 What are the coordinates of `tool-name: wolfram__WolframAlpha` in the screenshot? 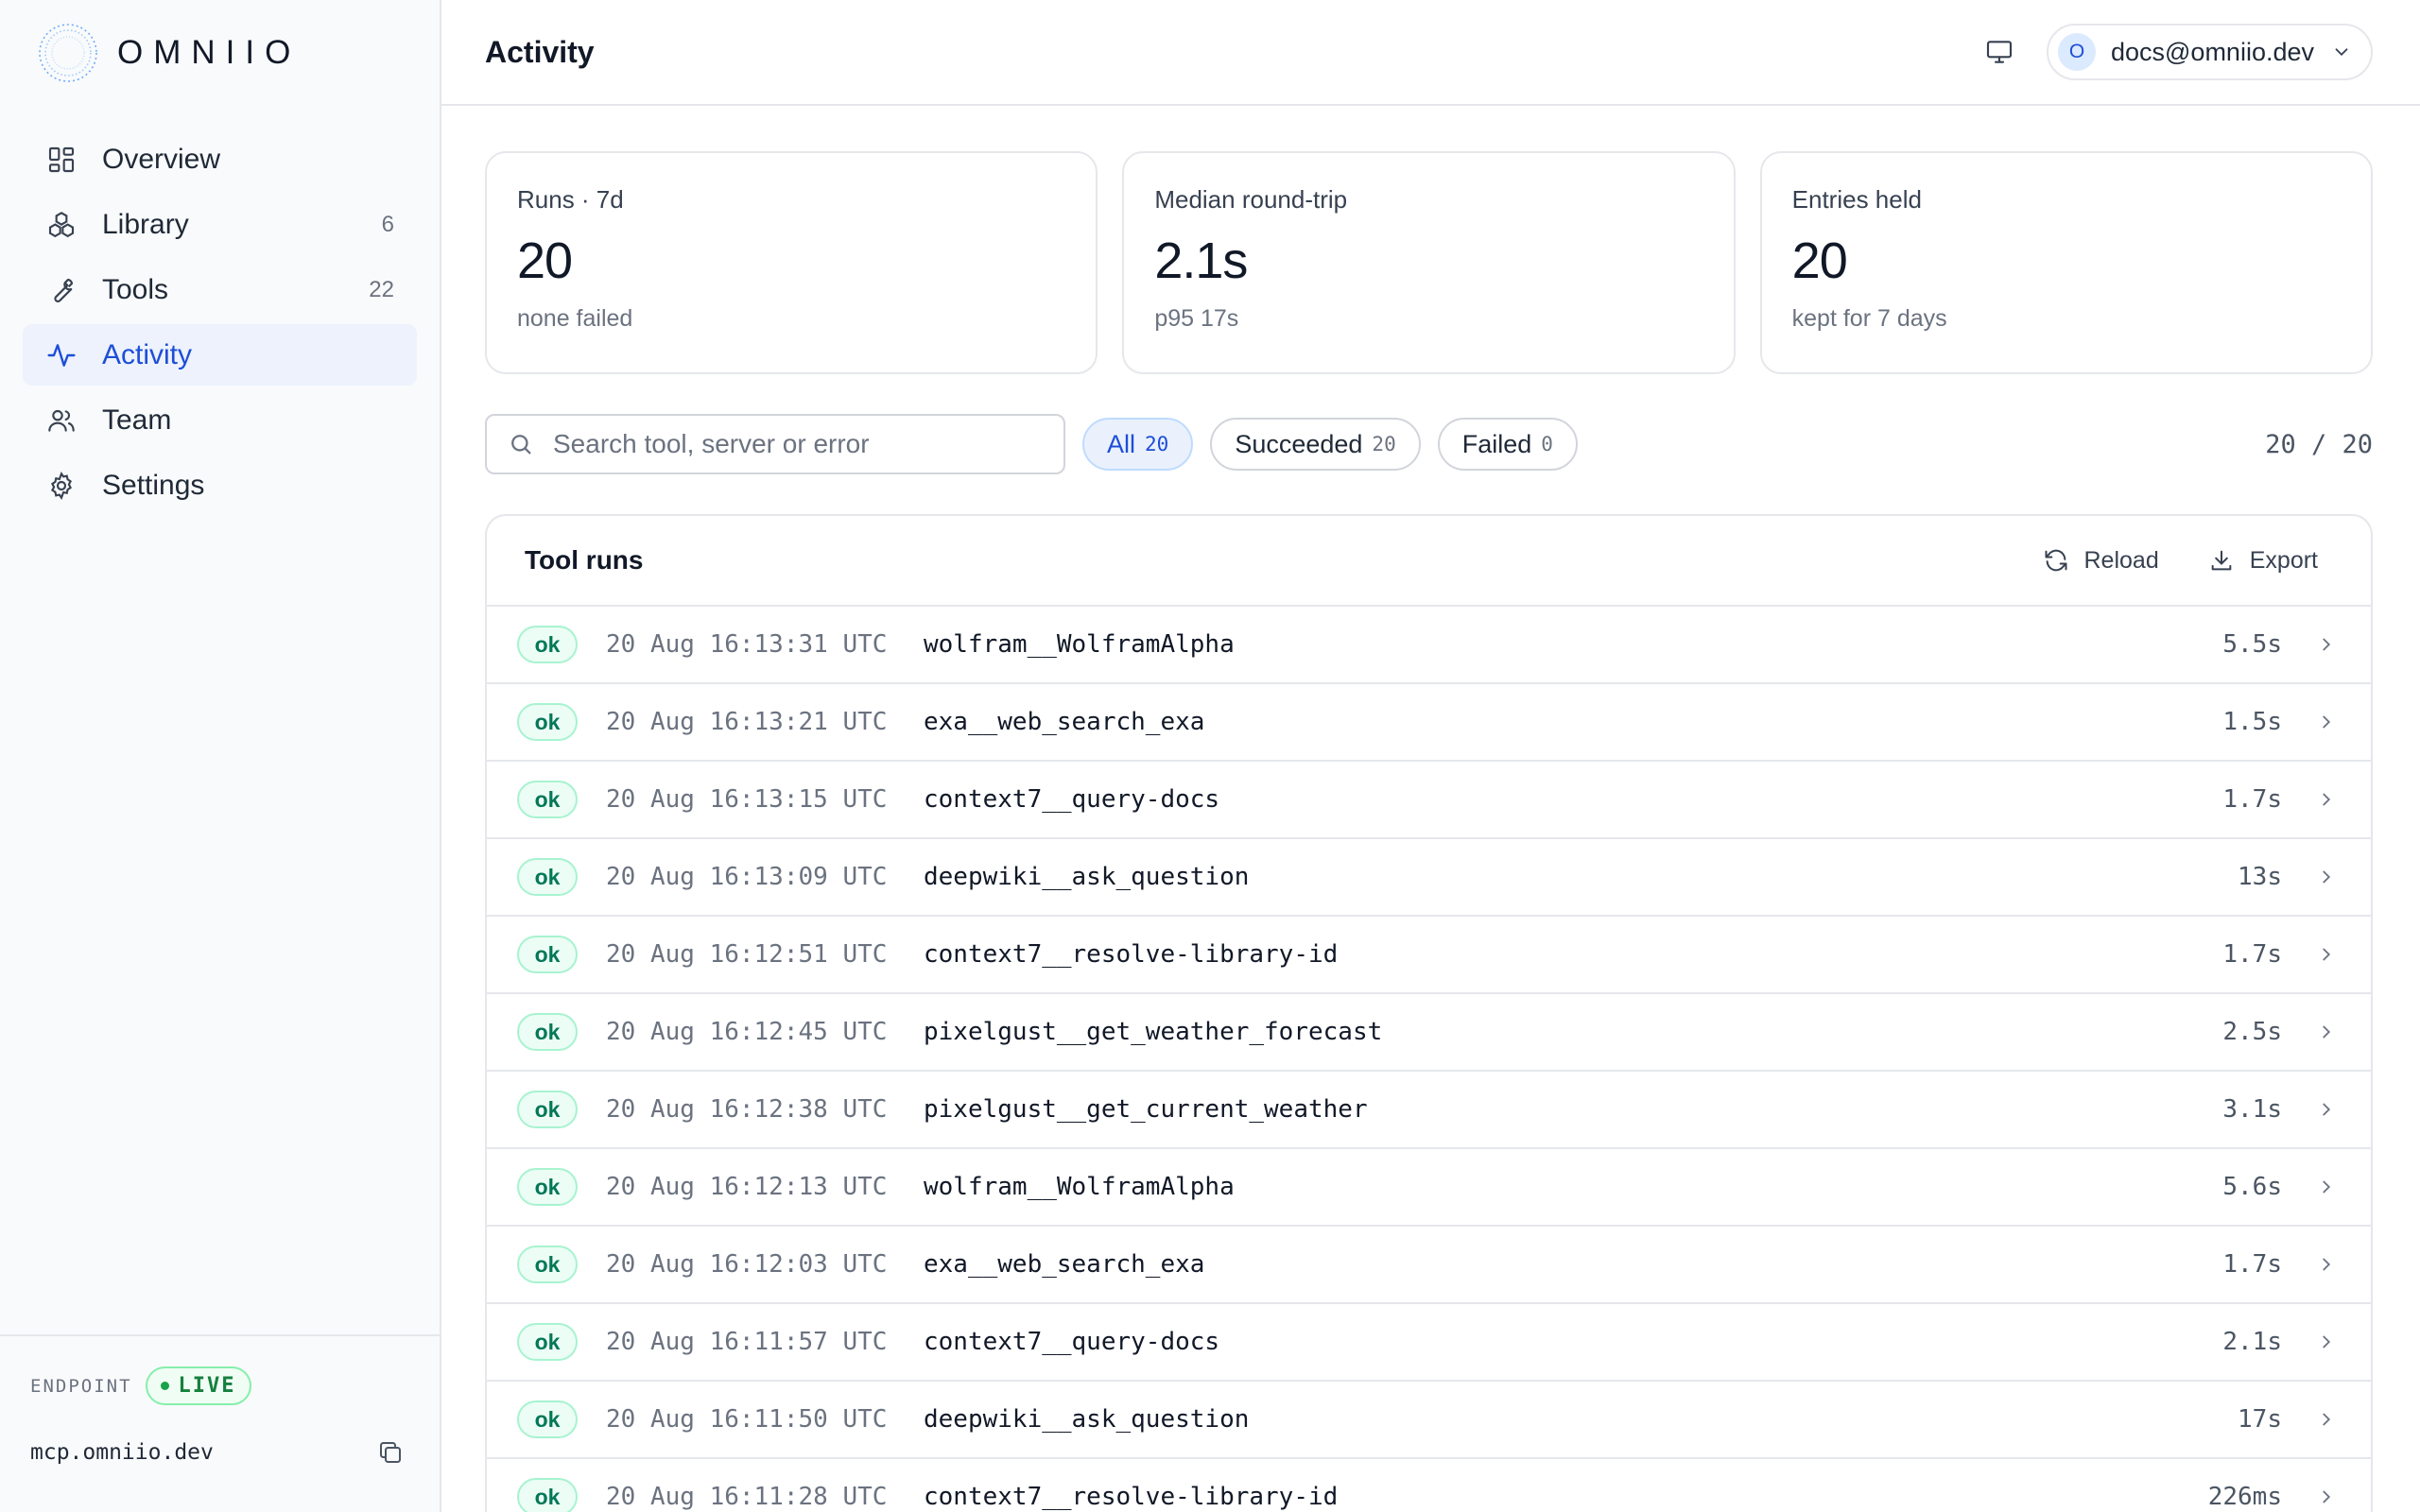 It's located at (1079, 644).